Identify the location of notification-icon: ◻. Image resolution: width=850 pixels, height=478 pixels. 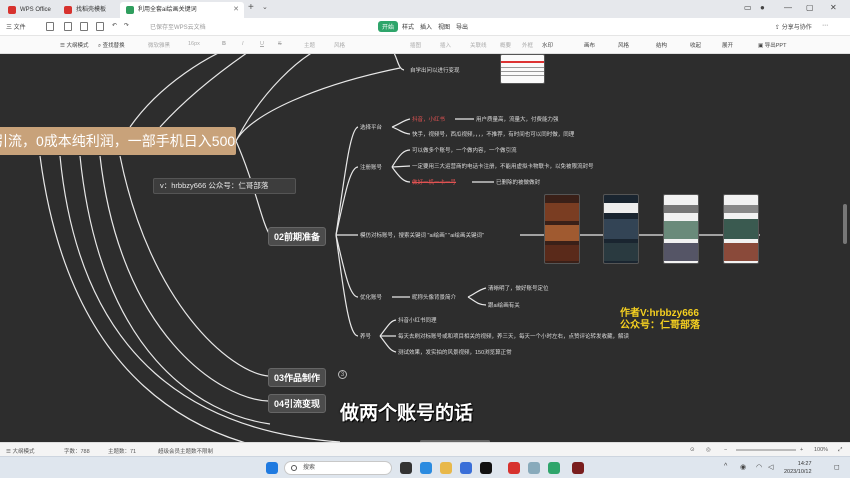
(837, 467).